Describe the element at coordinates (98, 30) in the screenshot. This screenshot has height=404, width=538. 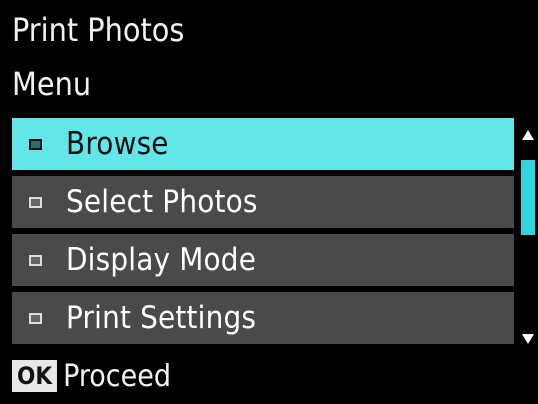
I see `screen-title: Print Photos` at that location.